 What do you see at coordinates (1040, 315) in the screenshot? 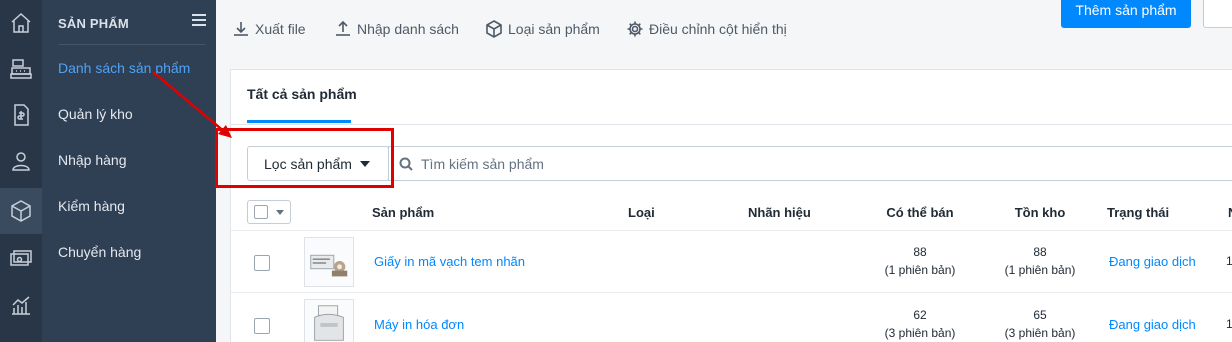
I see `stock-value: 65` at bounding box center [1040, 315].